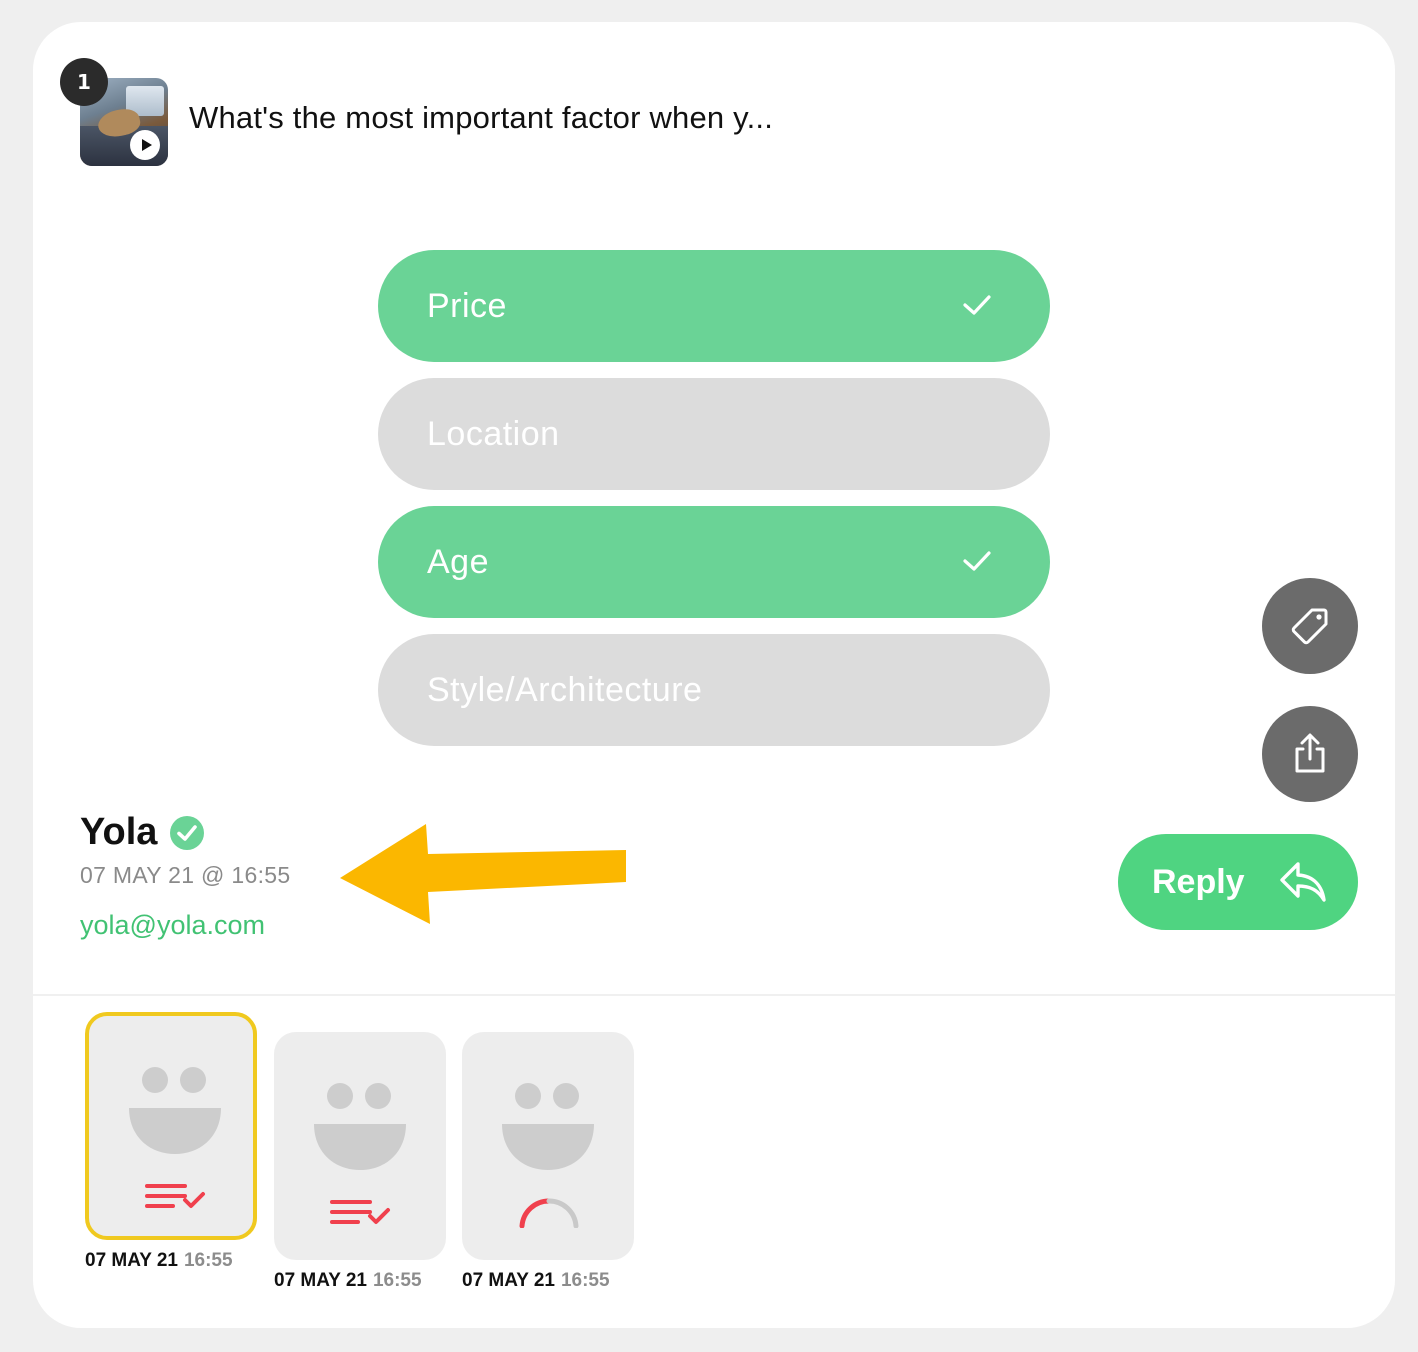  Describe the element at coordinates (145, 145) in the screenshot. I see `play-icon` at that location.